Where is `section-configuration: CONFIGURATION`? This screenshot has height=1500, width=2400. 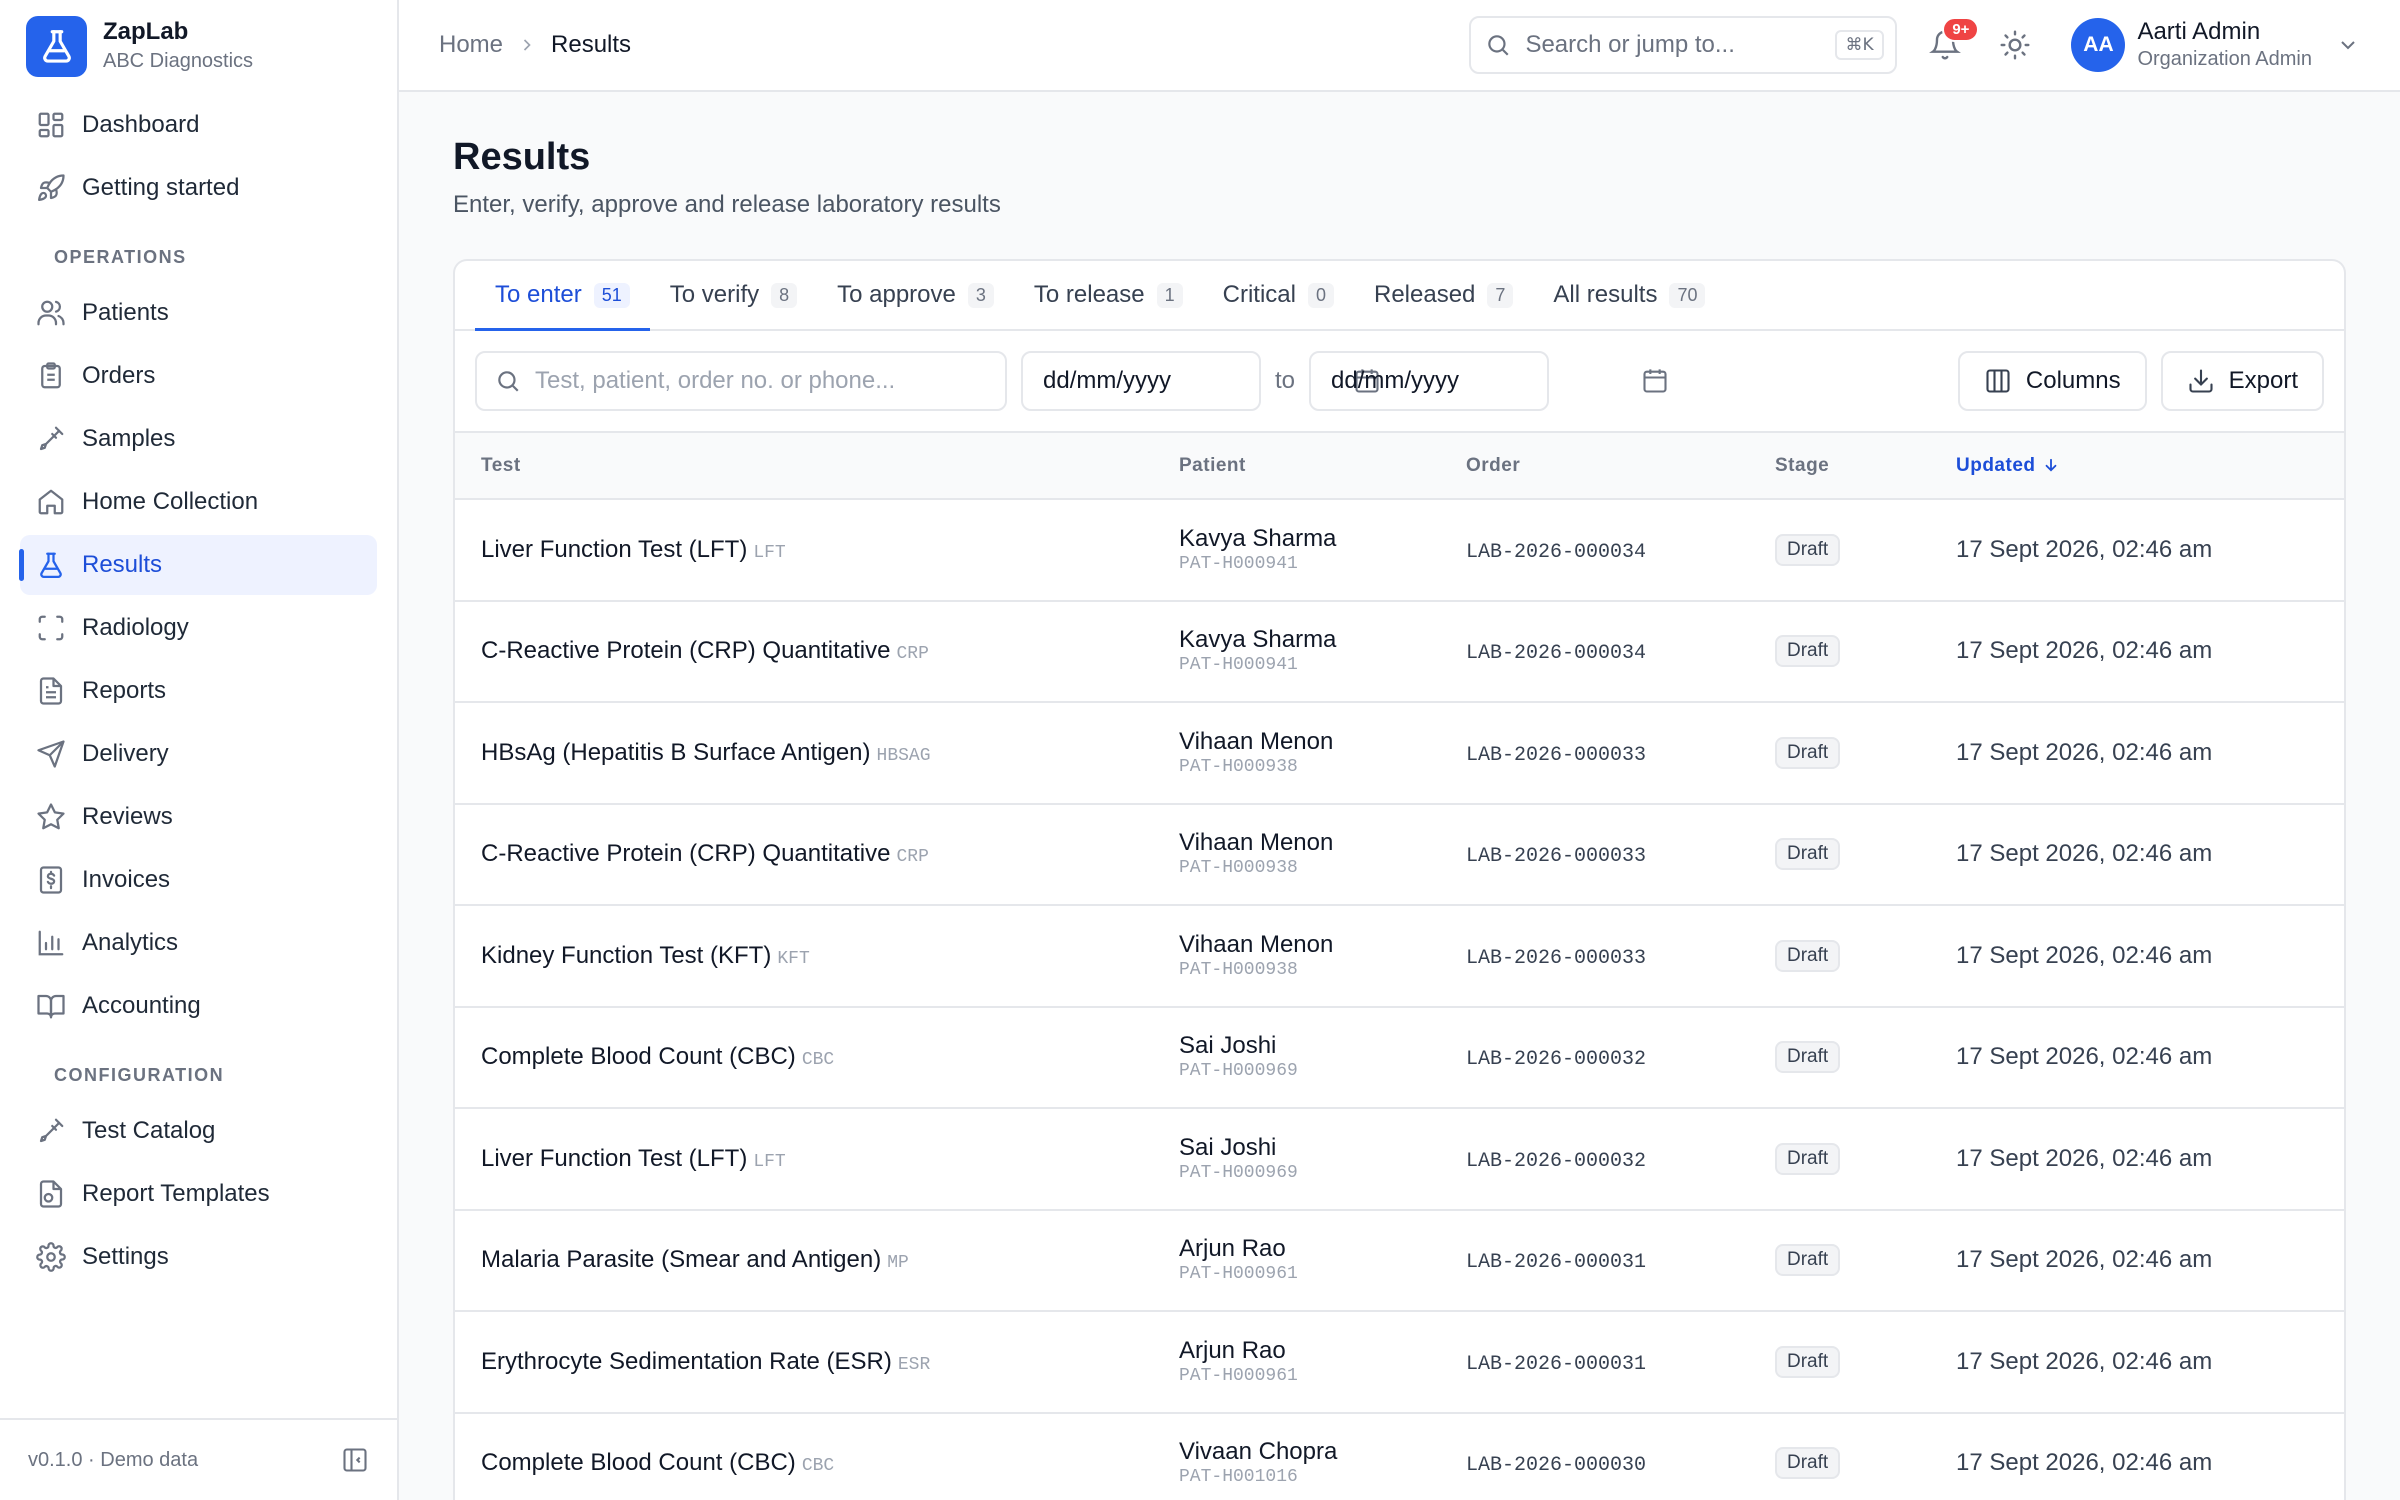
section-configuration: CONFIGURATION is located at coordinates (139, 1075).